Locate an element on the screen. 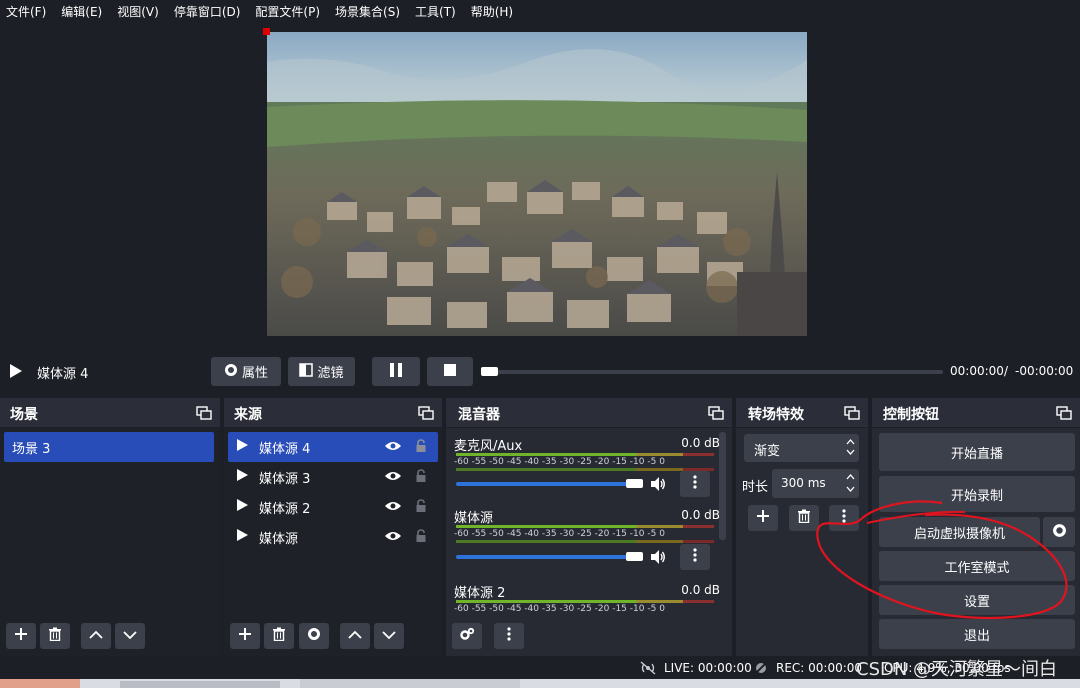 Image resolution: width=1080 pixels, height=688 pixels. transitions-header: 转场特效 is located at coordinates (802, 413).